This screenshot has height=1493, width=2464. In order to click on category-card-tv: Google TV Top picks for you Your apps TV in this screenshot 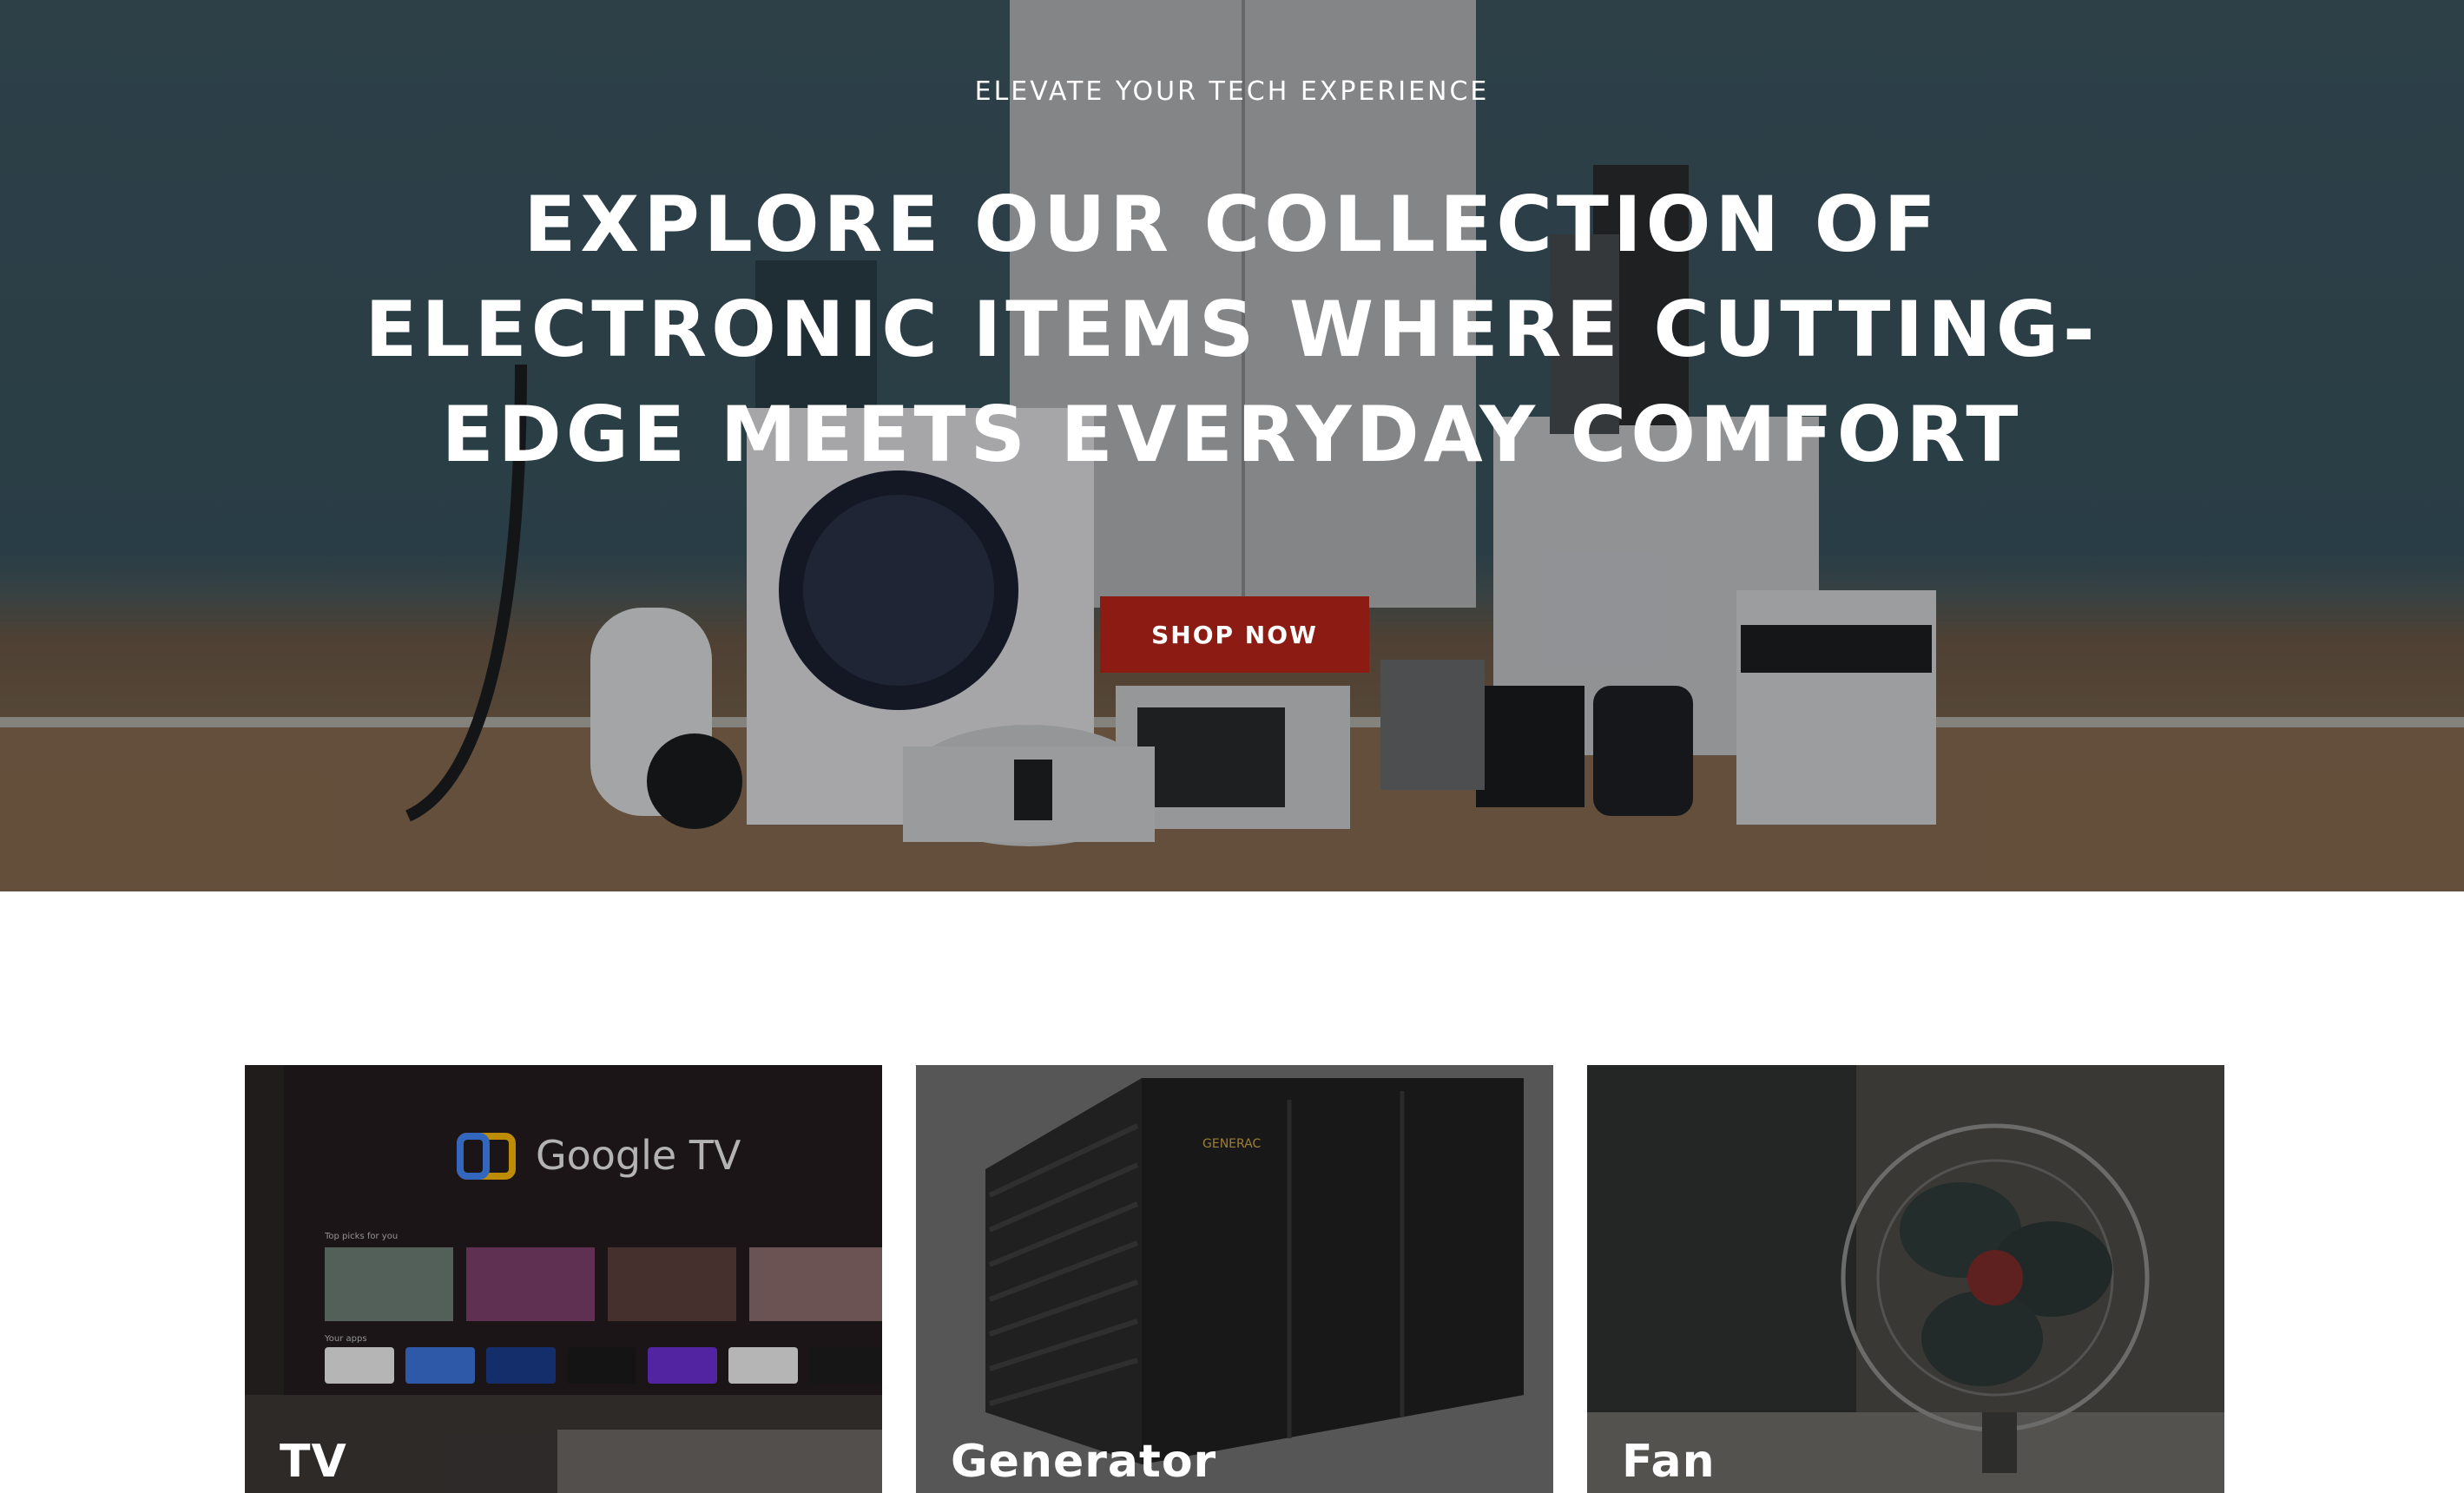, I will do `click(563, 1279)`.